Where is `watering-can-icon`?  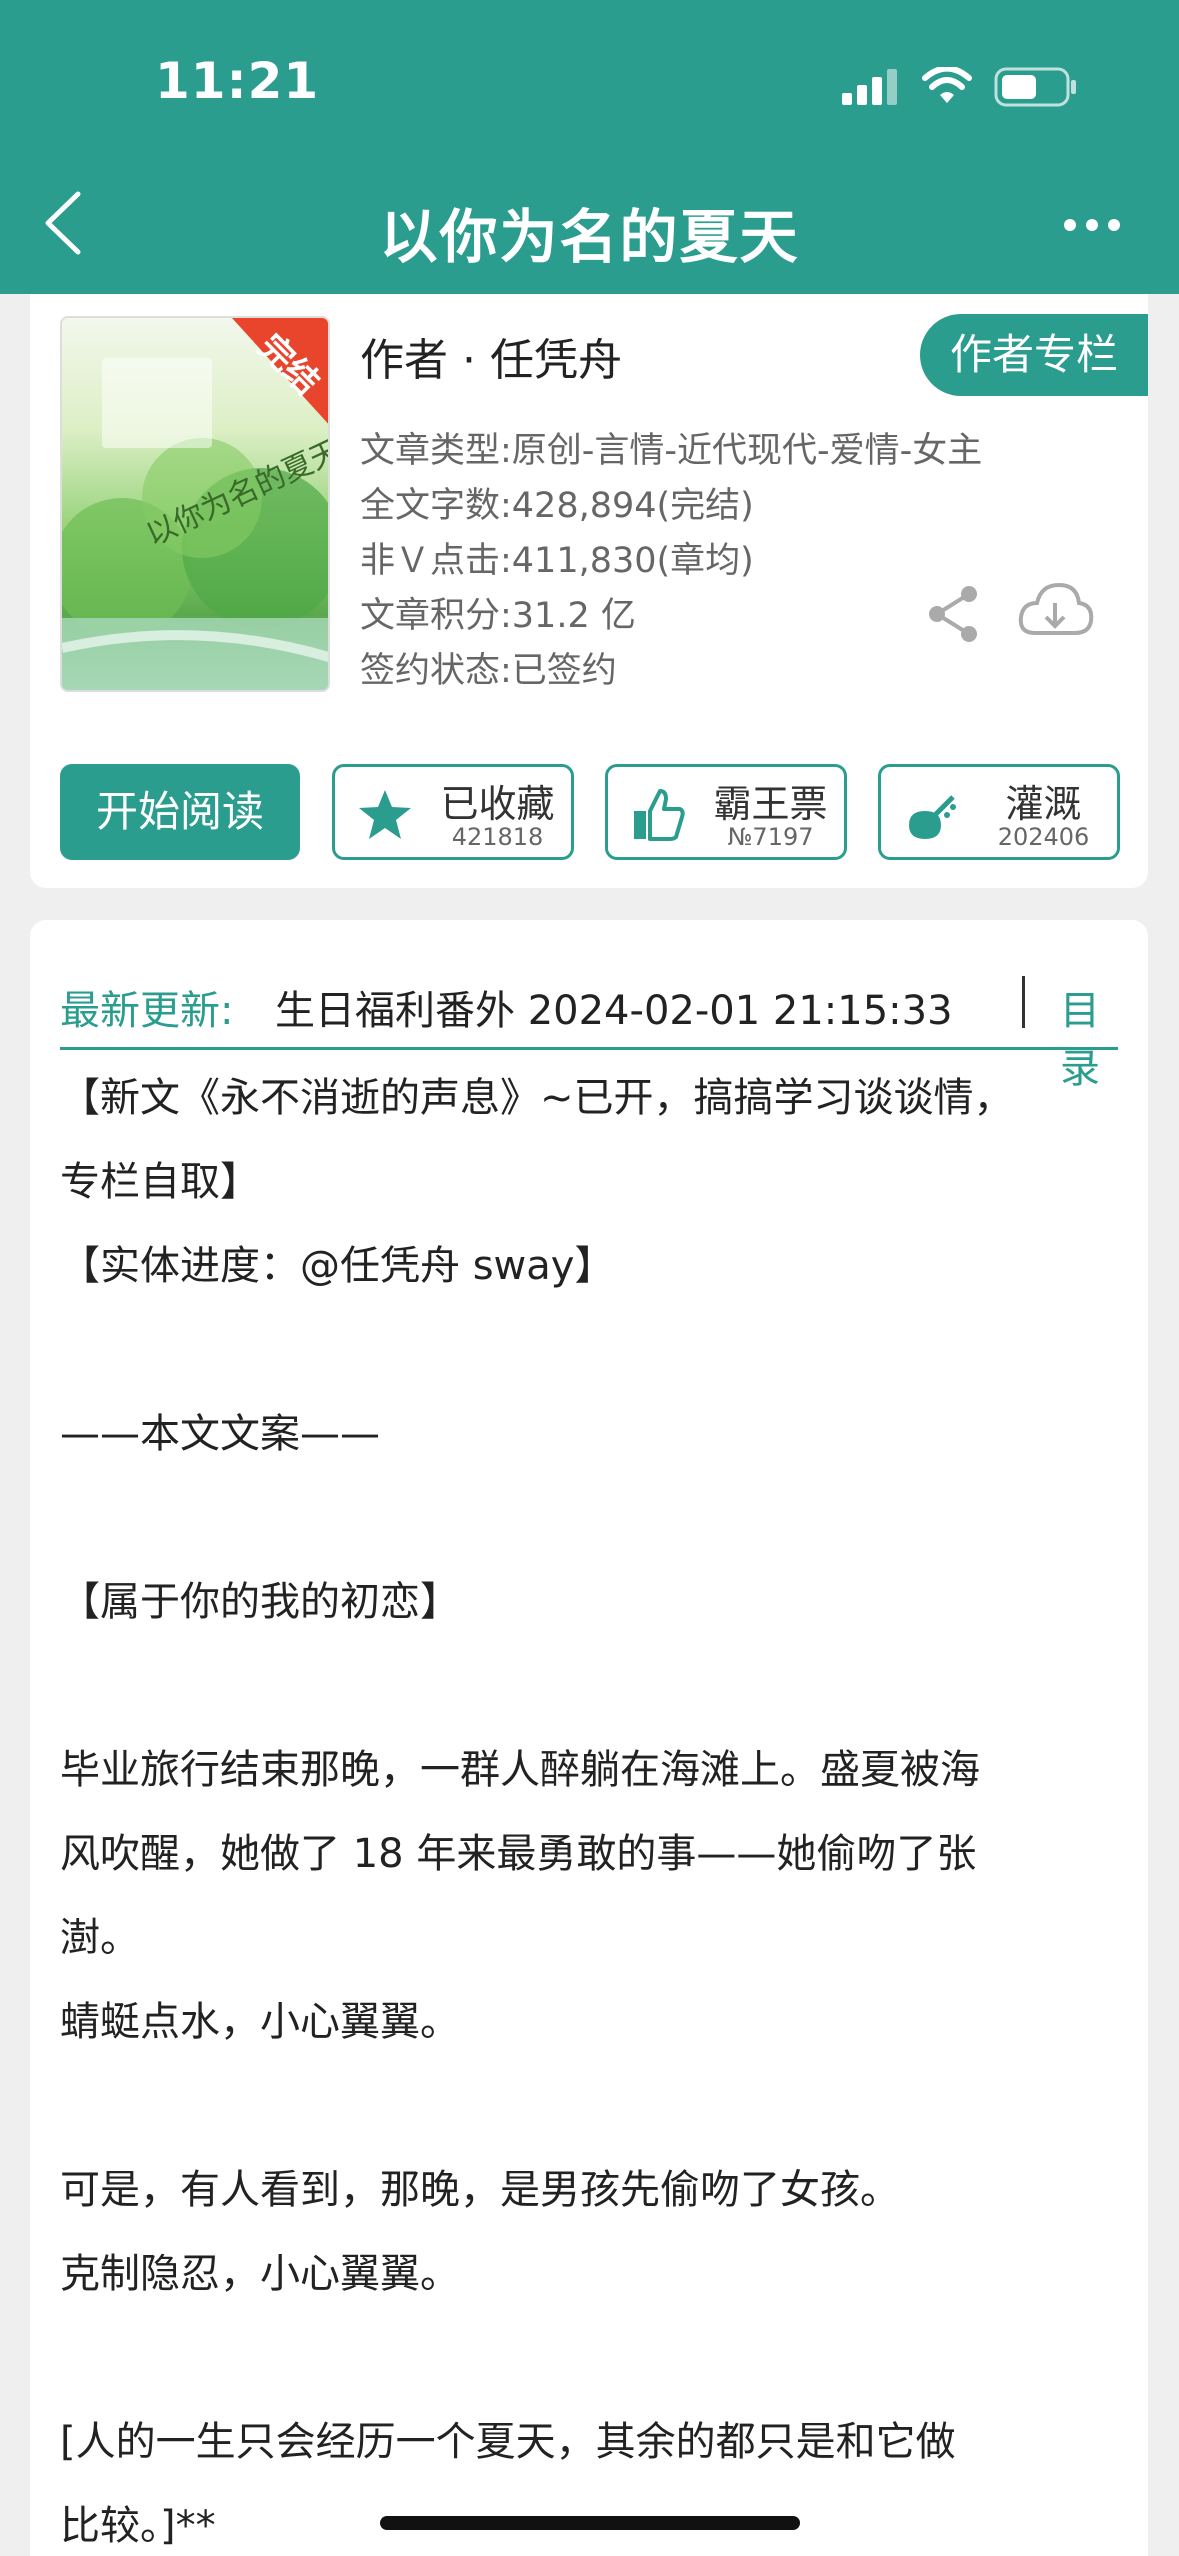
watering-can-icon is located at coordinates (932, 817).